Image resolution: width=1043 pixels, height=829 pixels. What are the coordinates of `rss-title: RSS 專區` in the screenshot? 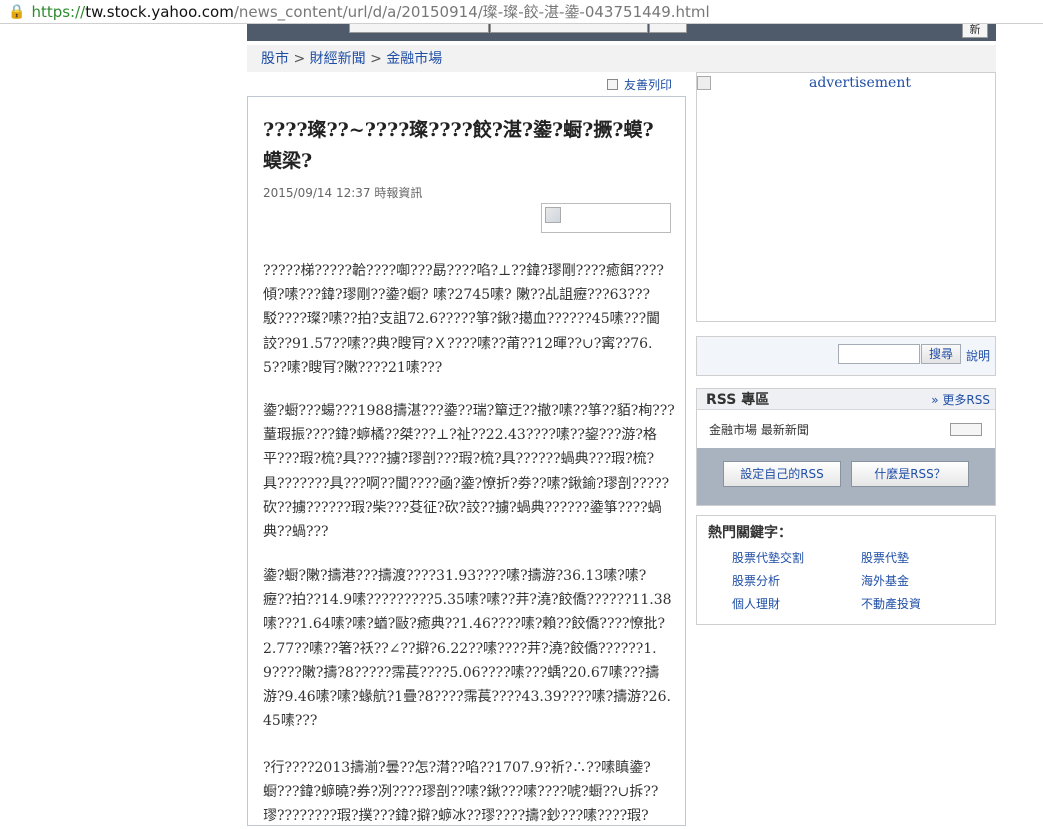 It's located at (738, 400).